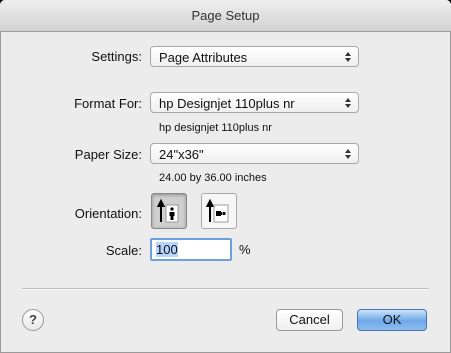 The width and height of the screenshot is (451, 353). What do you see at coordinates (245, 249) in the screenshot?
I see `scale-unit: %` at bounding box center [245, 249].